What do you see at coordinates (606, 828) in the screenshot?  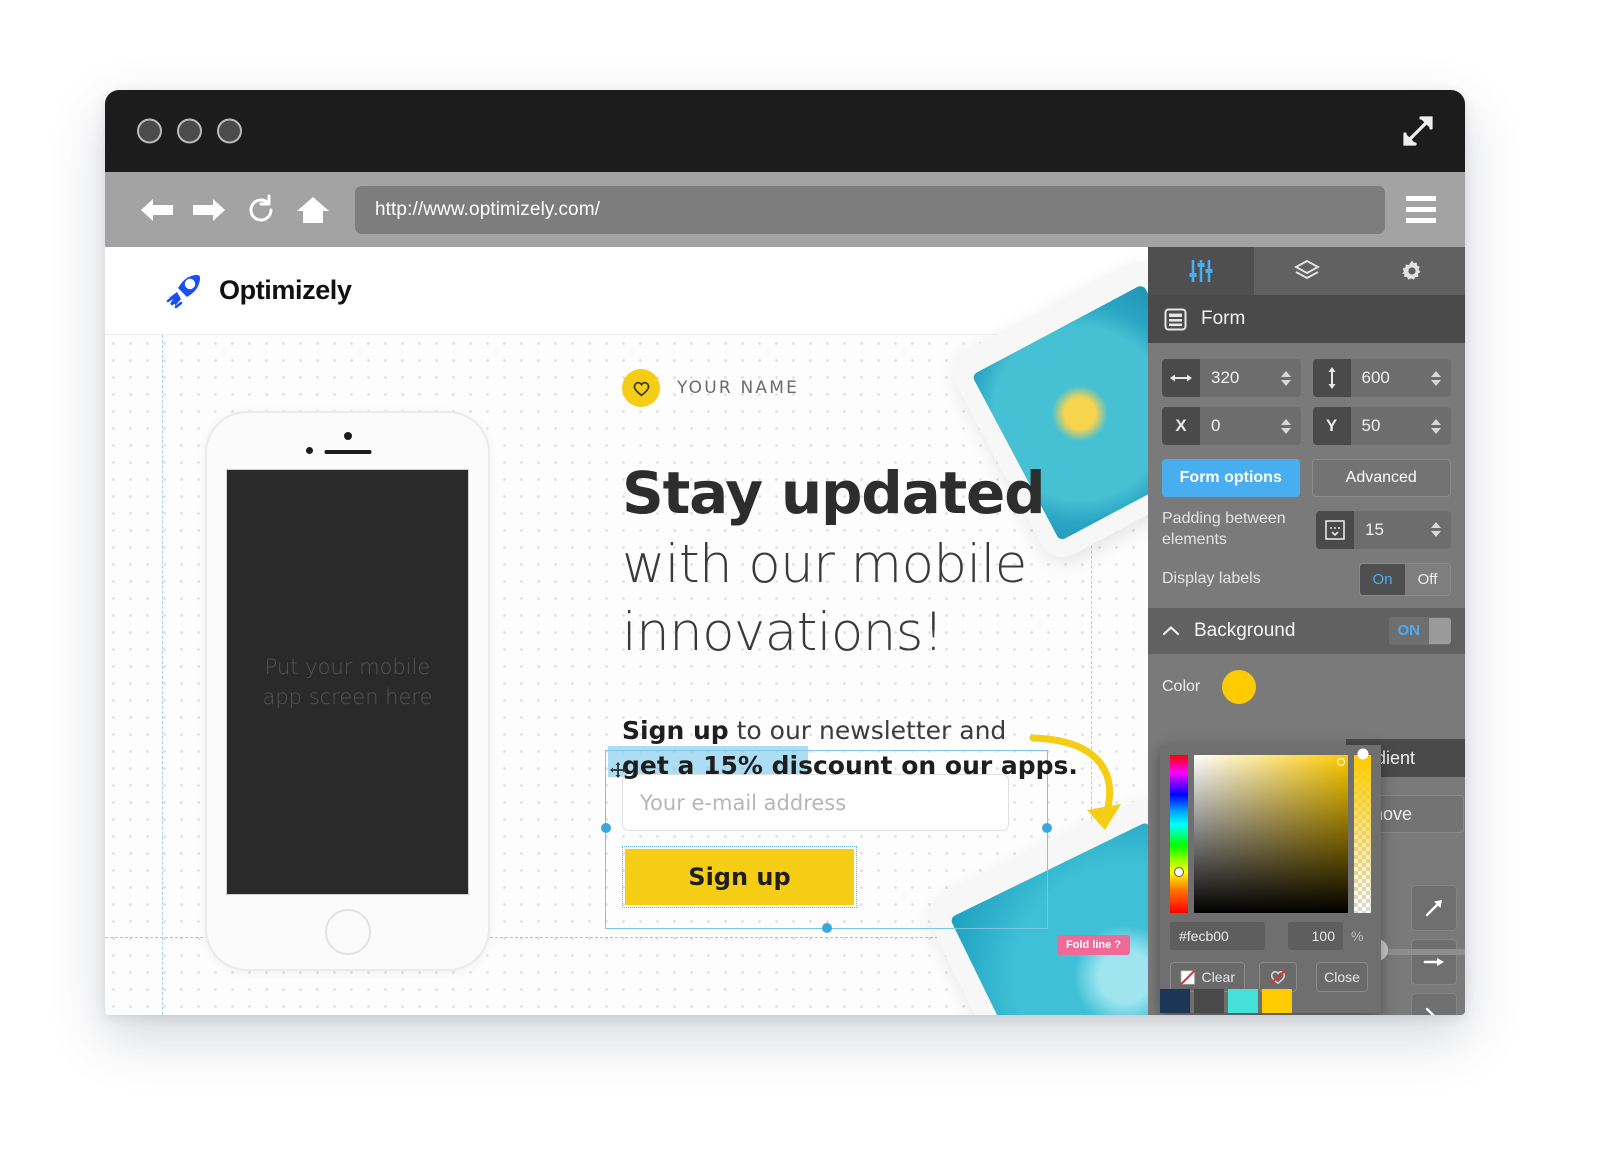 I see `resize-handle-left` at bounding box center [606, 828].